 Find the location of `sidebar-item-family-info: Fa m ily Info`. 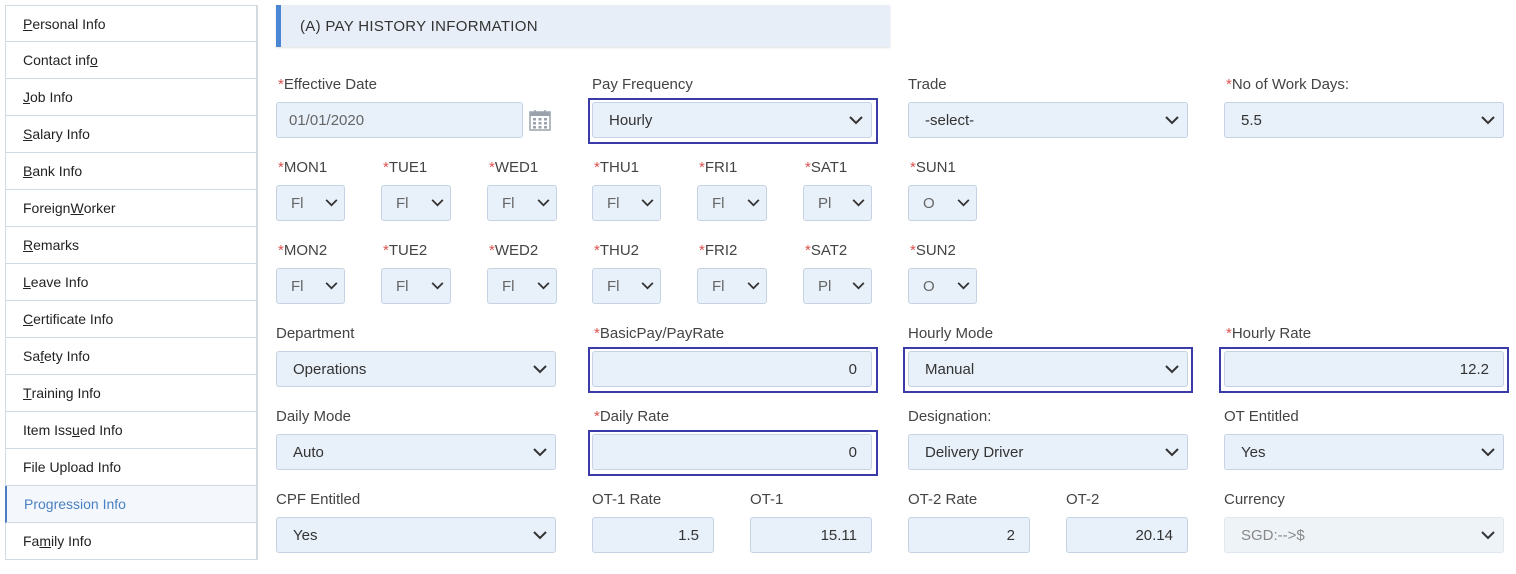

sidebar-item-family-info: Fa m ily Info is located at coordinates (131, 541).